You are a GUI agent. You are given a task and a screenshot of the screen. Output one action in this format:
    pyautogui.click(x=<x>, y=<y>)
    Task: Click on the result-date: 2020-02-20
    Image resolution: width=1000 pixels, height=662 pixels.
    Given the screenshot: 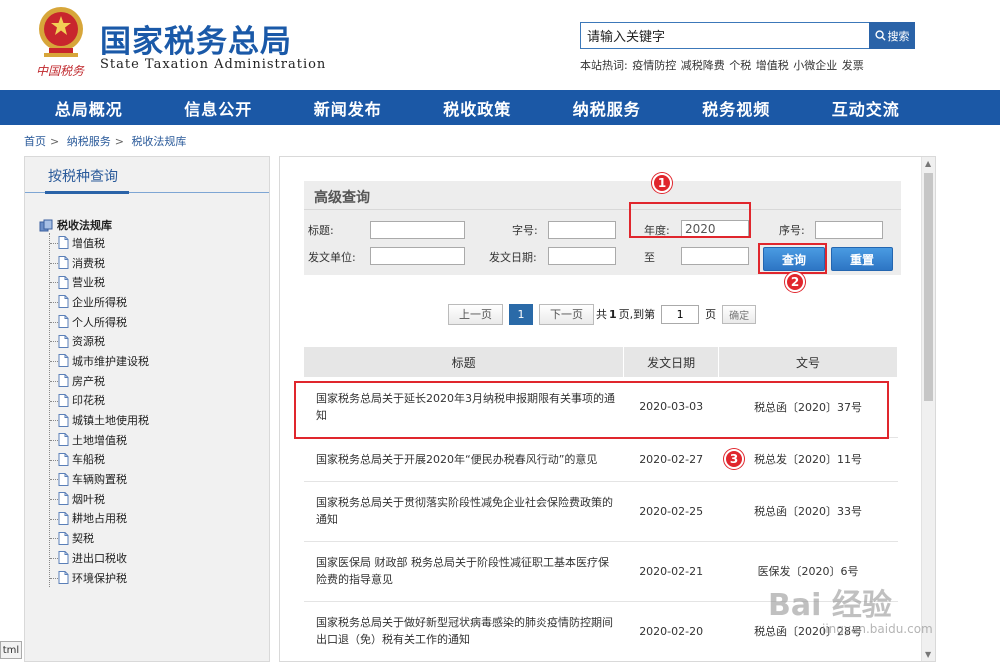 What is the action you would take?
    pyautogui.click(x=671, y=631)
    